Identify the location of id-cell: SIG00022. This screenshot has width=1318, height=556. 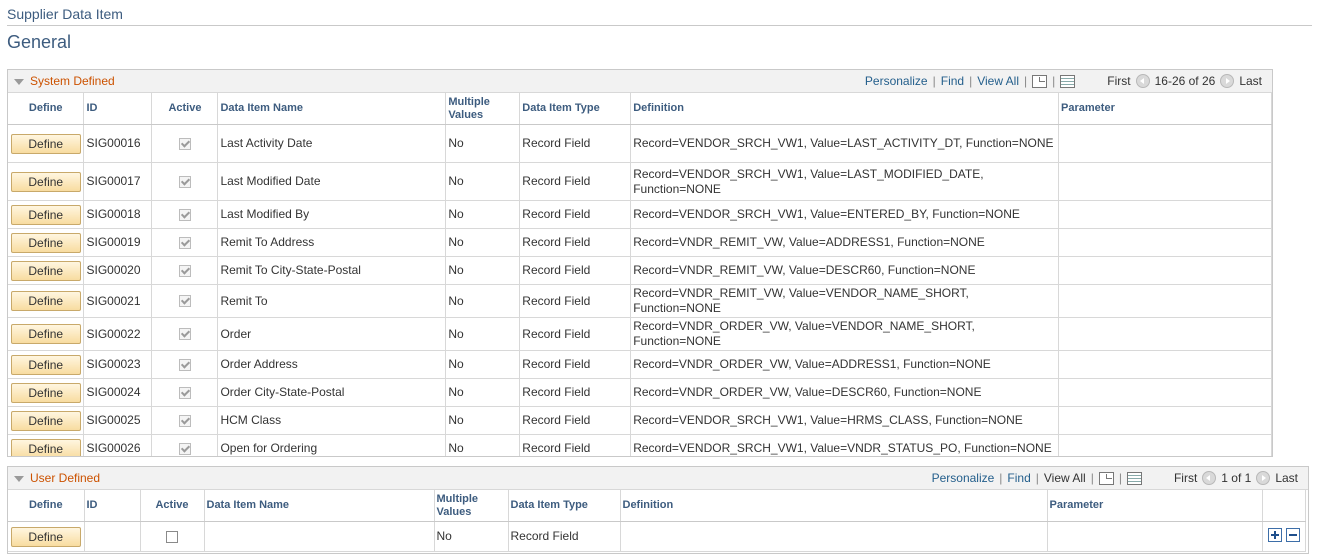
(118, 334).